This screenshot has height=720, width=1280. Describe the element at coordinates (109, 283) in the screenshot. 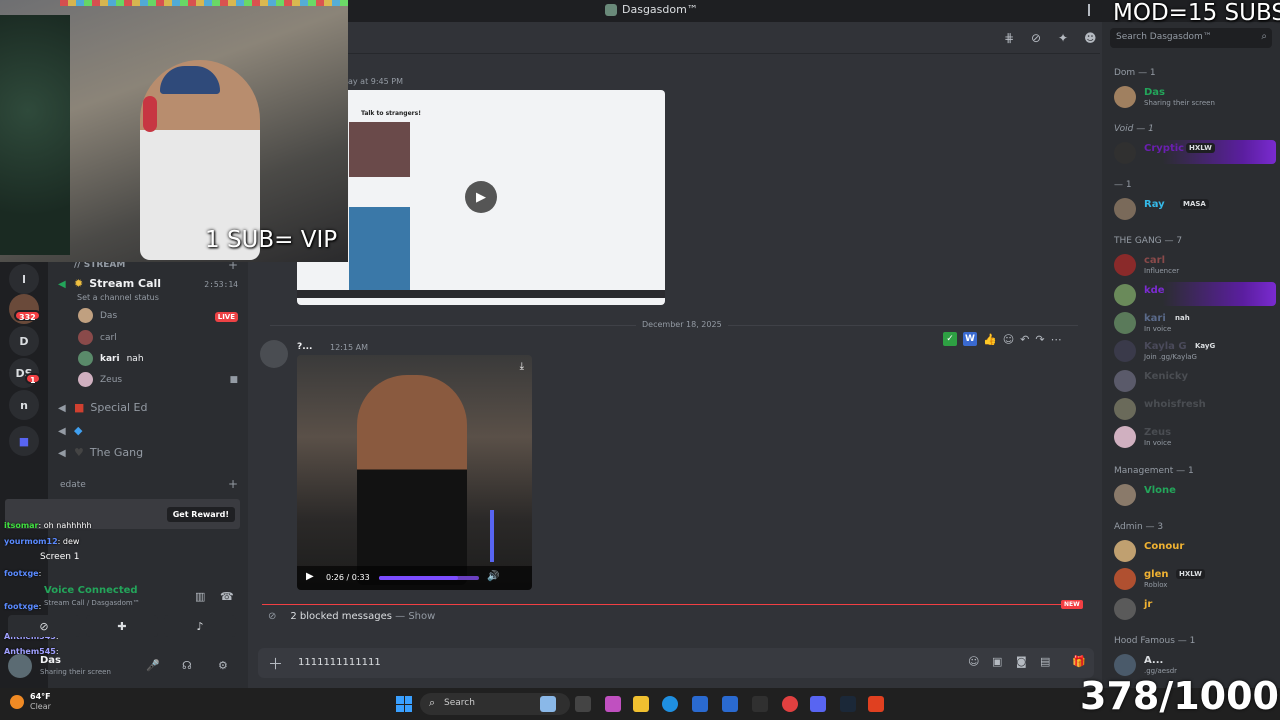

I see `voice-channel-stream-call: ◀ ✹ Stream Call` at that location.